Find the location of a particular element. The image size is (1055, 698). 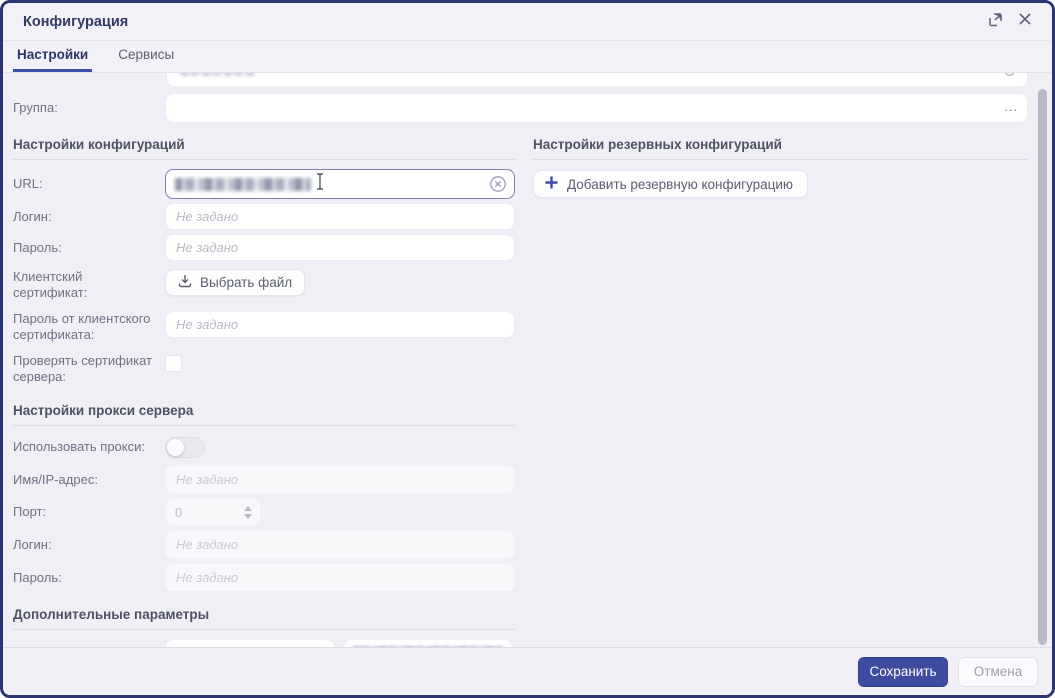

password-label: Пароль: is located at coordinates (37, 247).